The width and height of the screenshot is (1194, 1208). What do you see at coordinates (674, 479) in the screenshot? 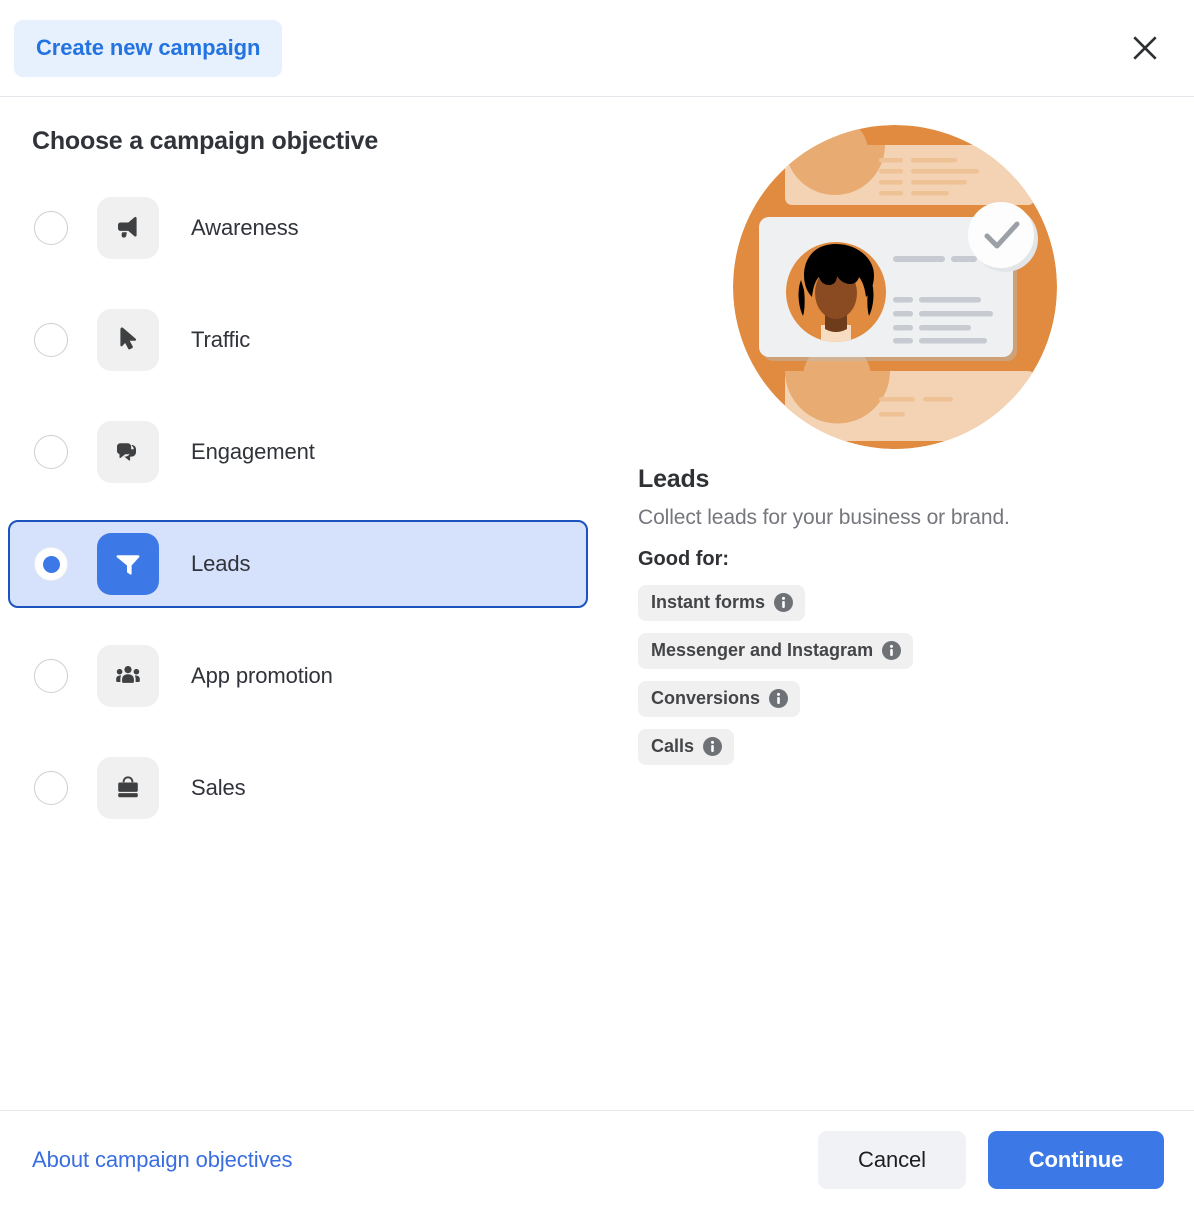
I see `detail-title: Leads` at bounding box center [674, 479].